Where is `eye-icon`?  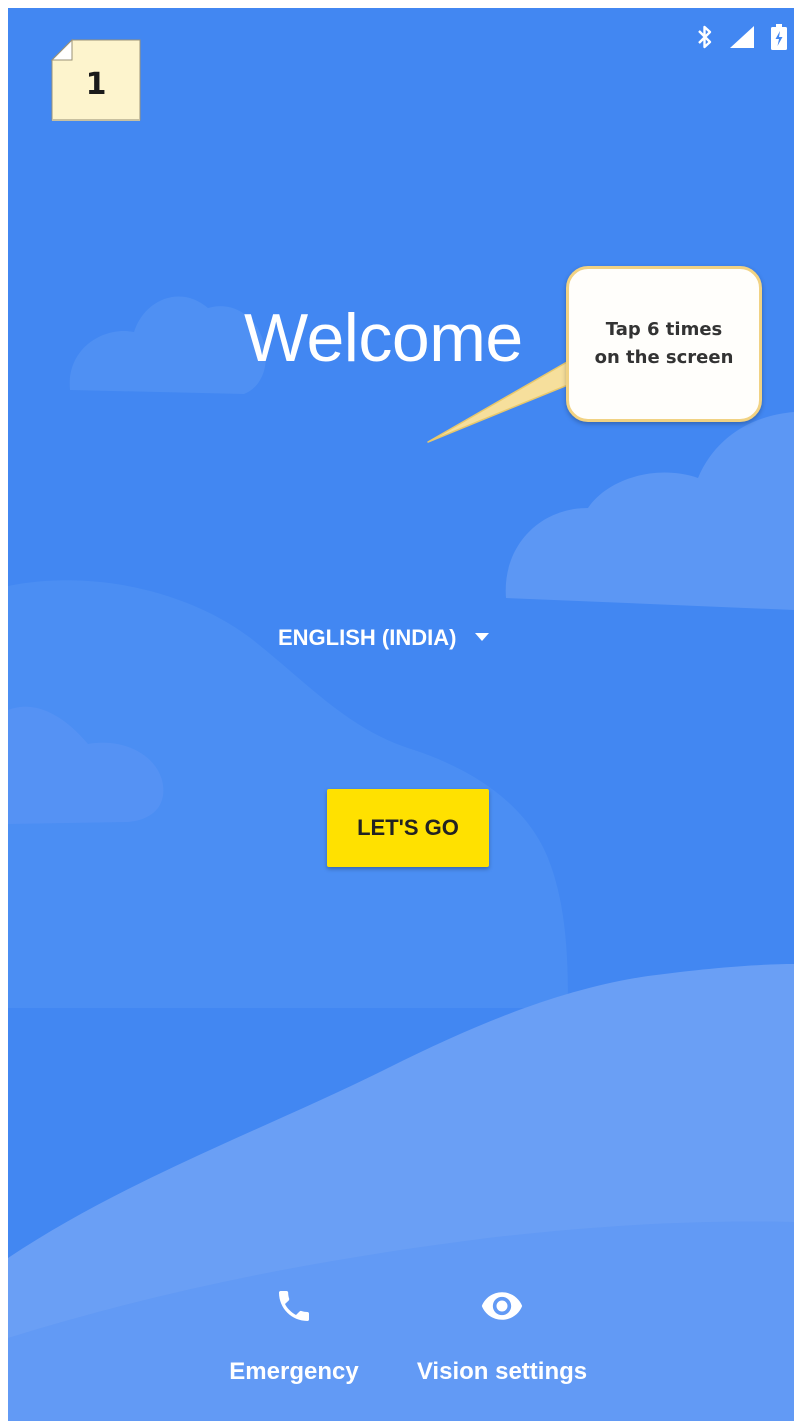
eye-icon is located at coordinates (502, 1308).